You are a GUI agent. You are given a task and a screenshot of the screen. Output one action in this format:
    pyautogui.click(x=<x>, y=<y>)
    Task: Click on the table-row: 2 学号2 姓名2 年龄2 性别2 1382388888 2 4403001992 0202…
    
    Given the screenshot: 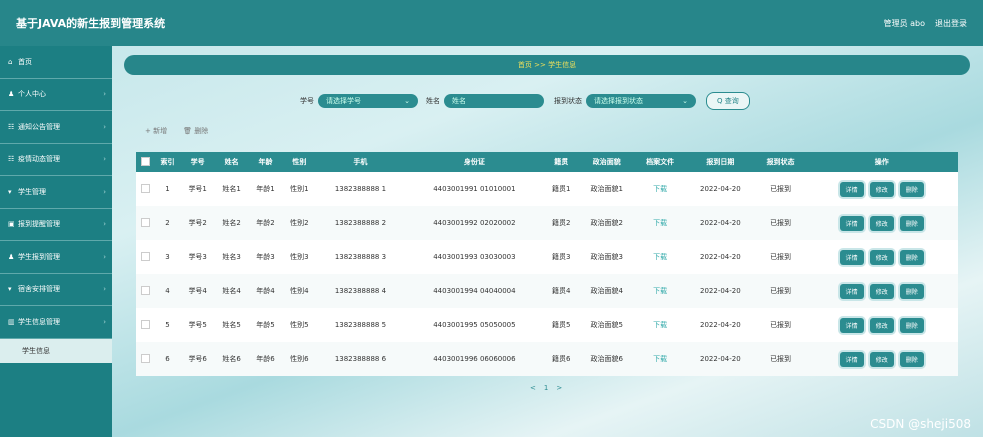 What is the action you would take?
    pyautogui.click(x=547, y=223)
    